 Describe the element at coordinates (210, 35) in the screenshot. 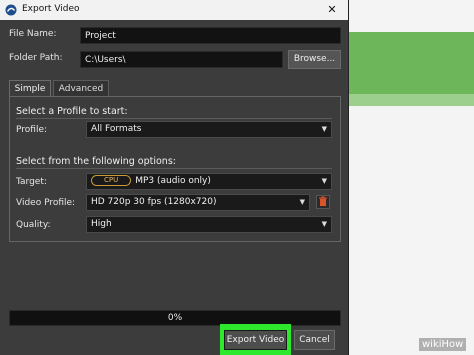

I see `file-name-input: Project` at that location.